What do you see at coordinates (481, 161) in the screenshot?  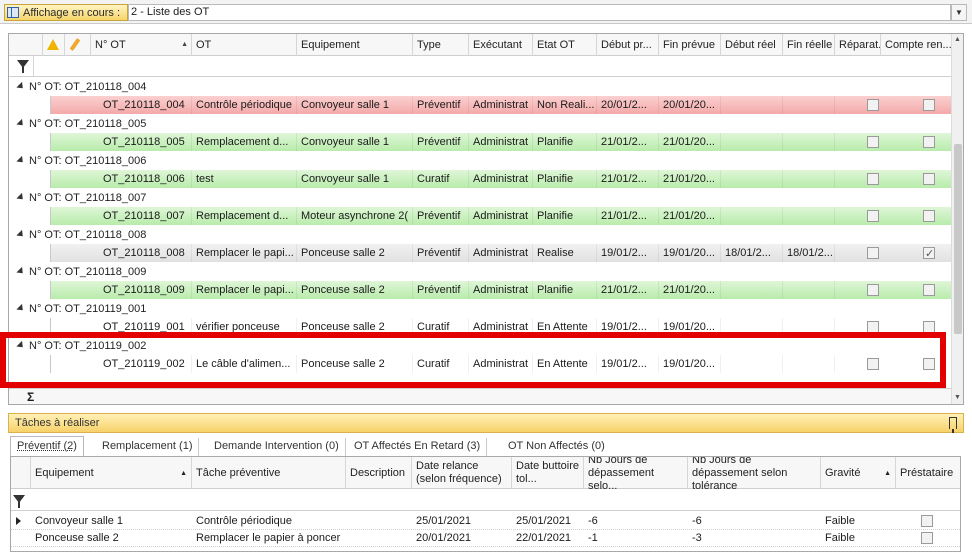 I see `group-header: N° OT: OT_210118_006` at bounding box center [481, 161].